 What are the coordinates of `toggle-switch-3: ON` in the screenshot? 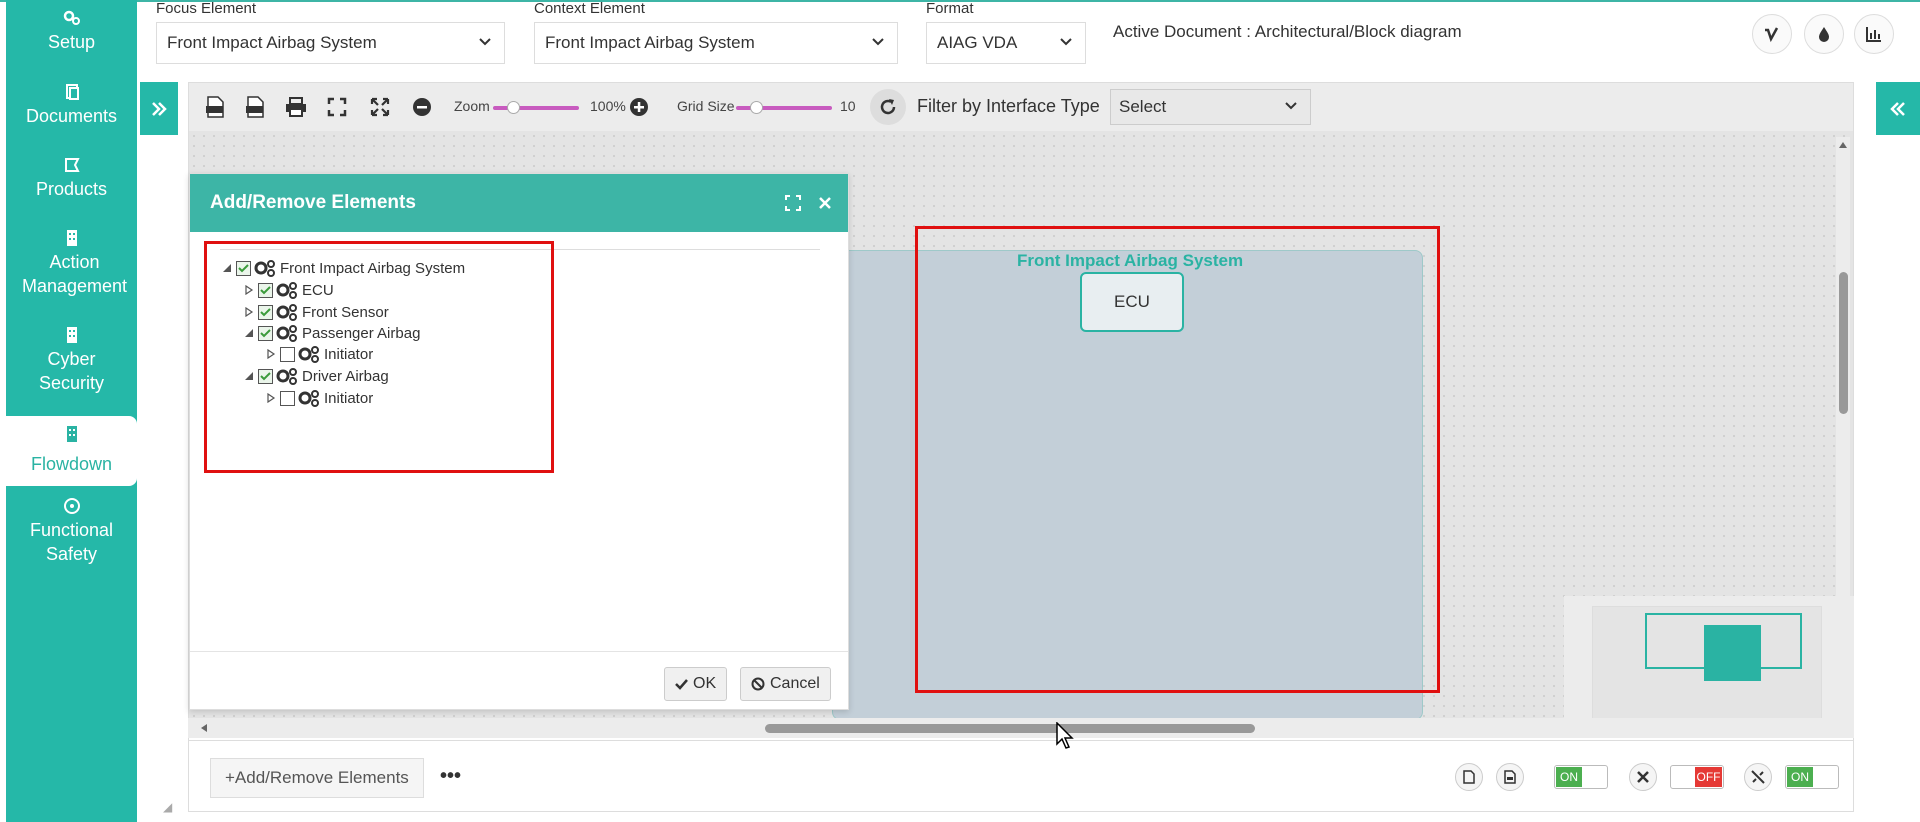 It's located at (1812, 777).